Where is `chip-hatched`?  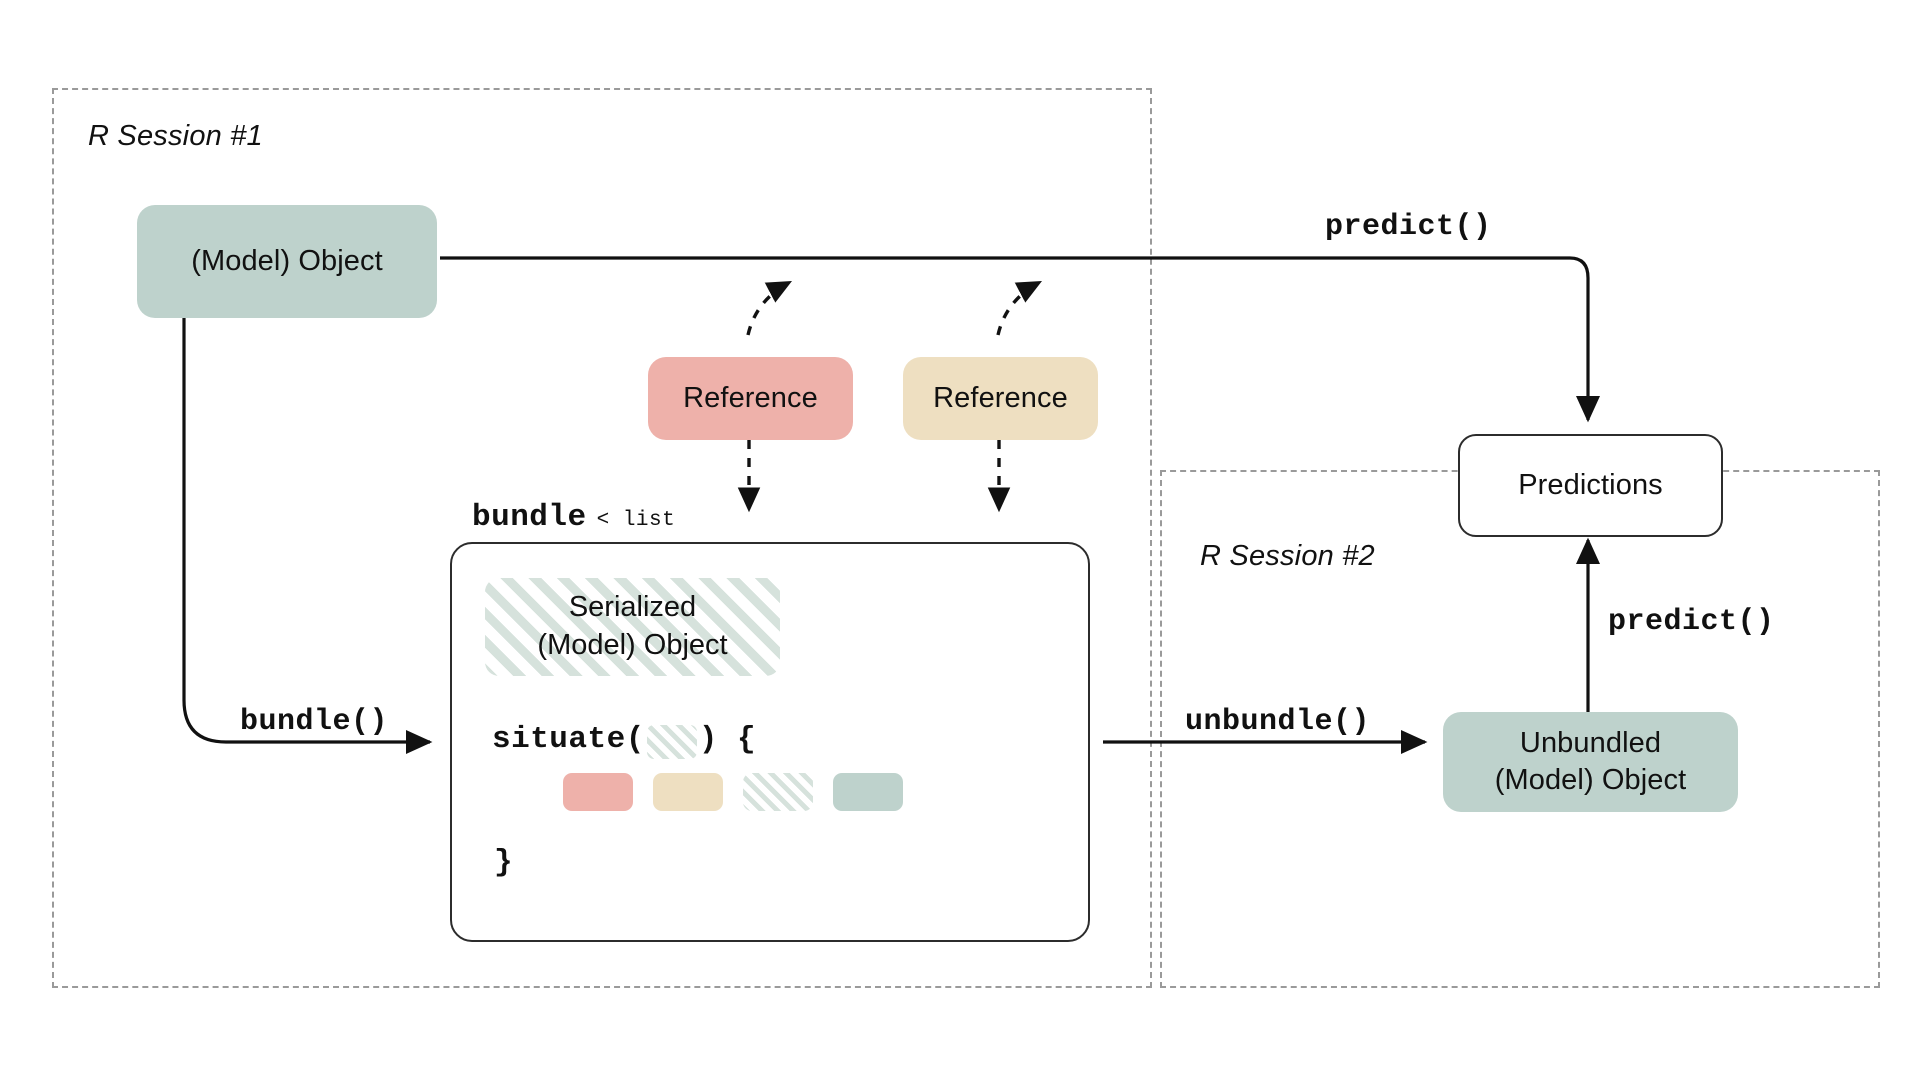 chip-hatched is located at coordinates (778, 792).